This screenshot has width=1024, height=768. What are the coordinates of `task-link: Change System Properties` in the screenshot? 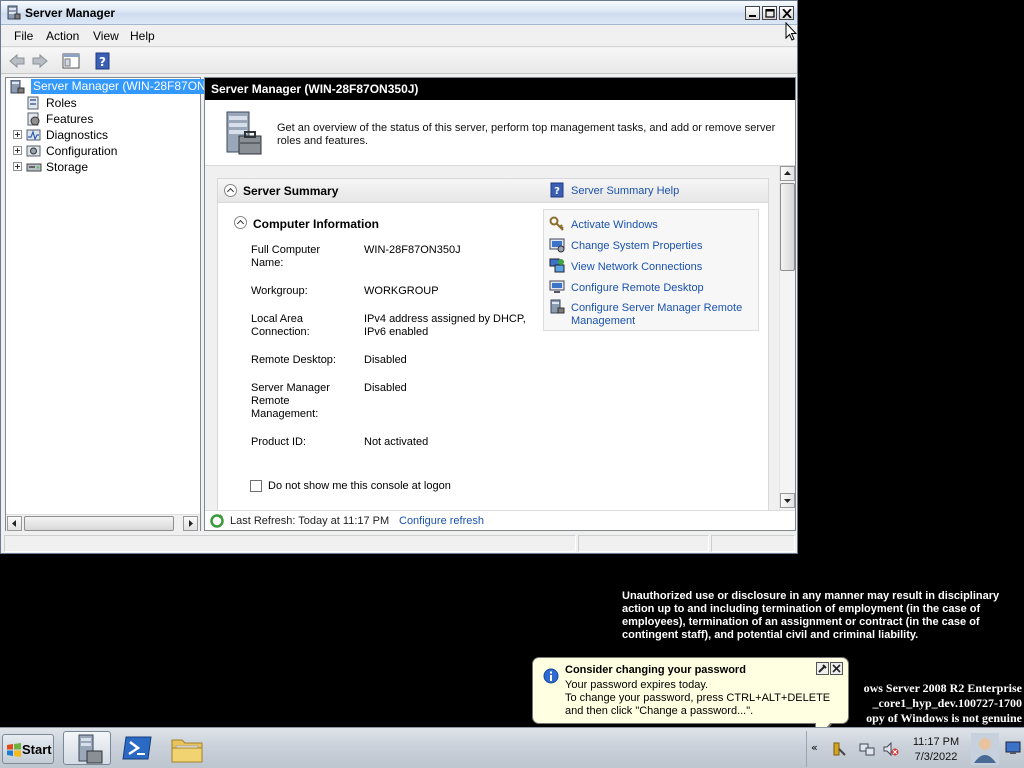 It's located at (636, 246).